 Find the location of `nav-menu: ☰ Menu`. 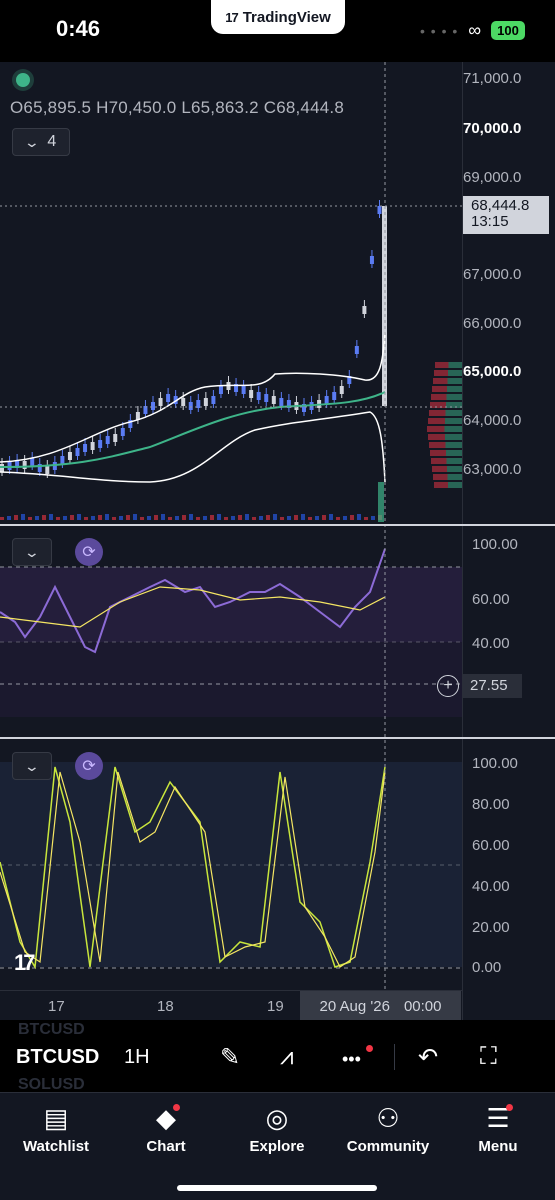

nav-menu: ☰ Menu is located at coordinates (498, 1127).